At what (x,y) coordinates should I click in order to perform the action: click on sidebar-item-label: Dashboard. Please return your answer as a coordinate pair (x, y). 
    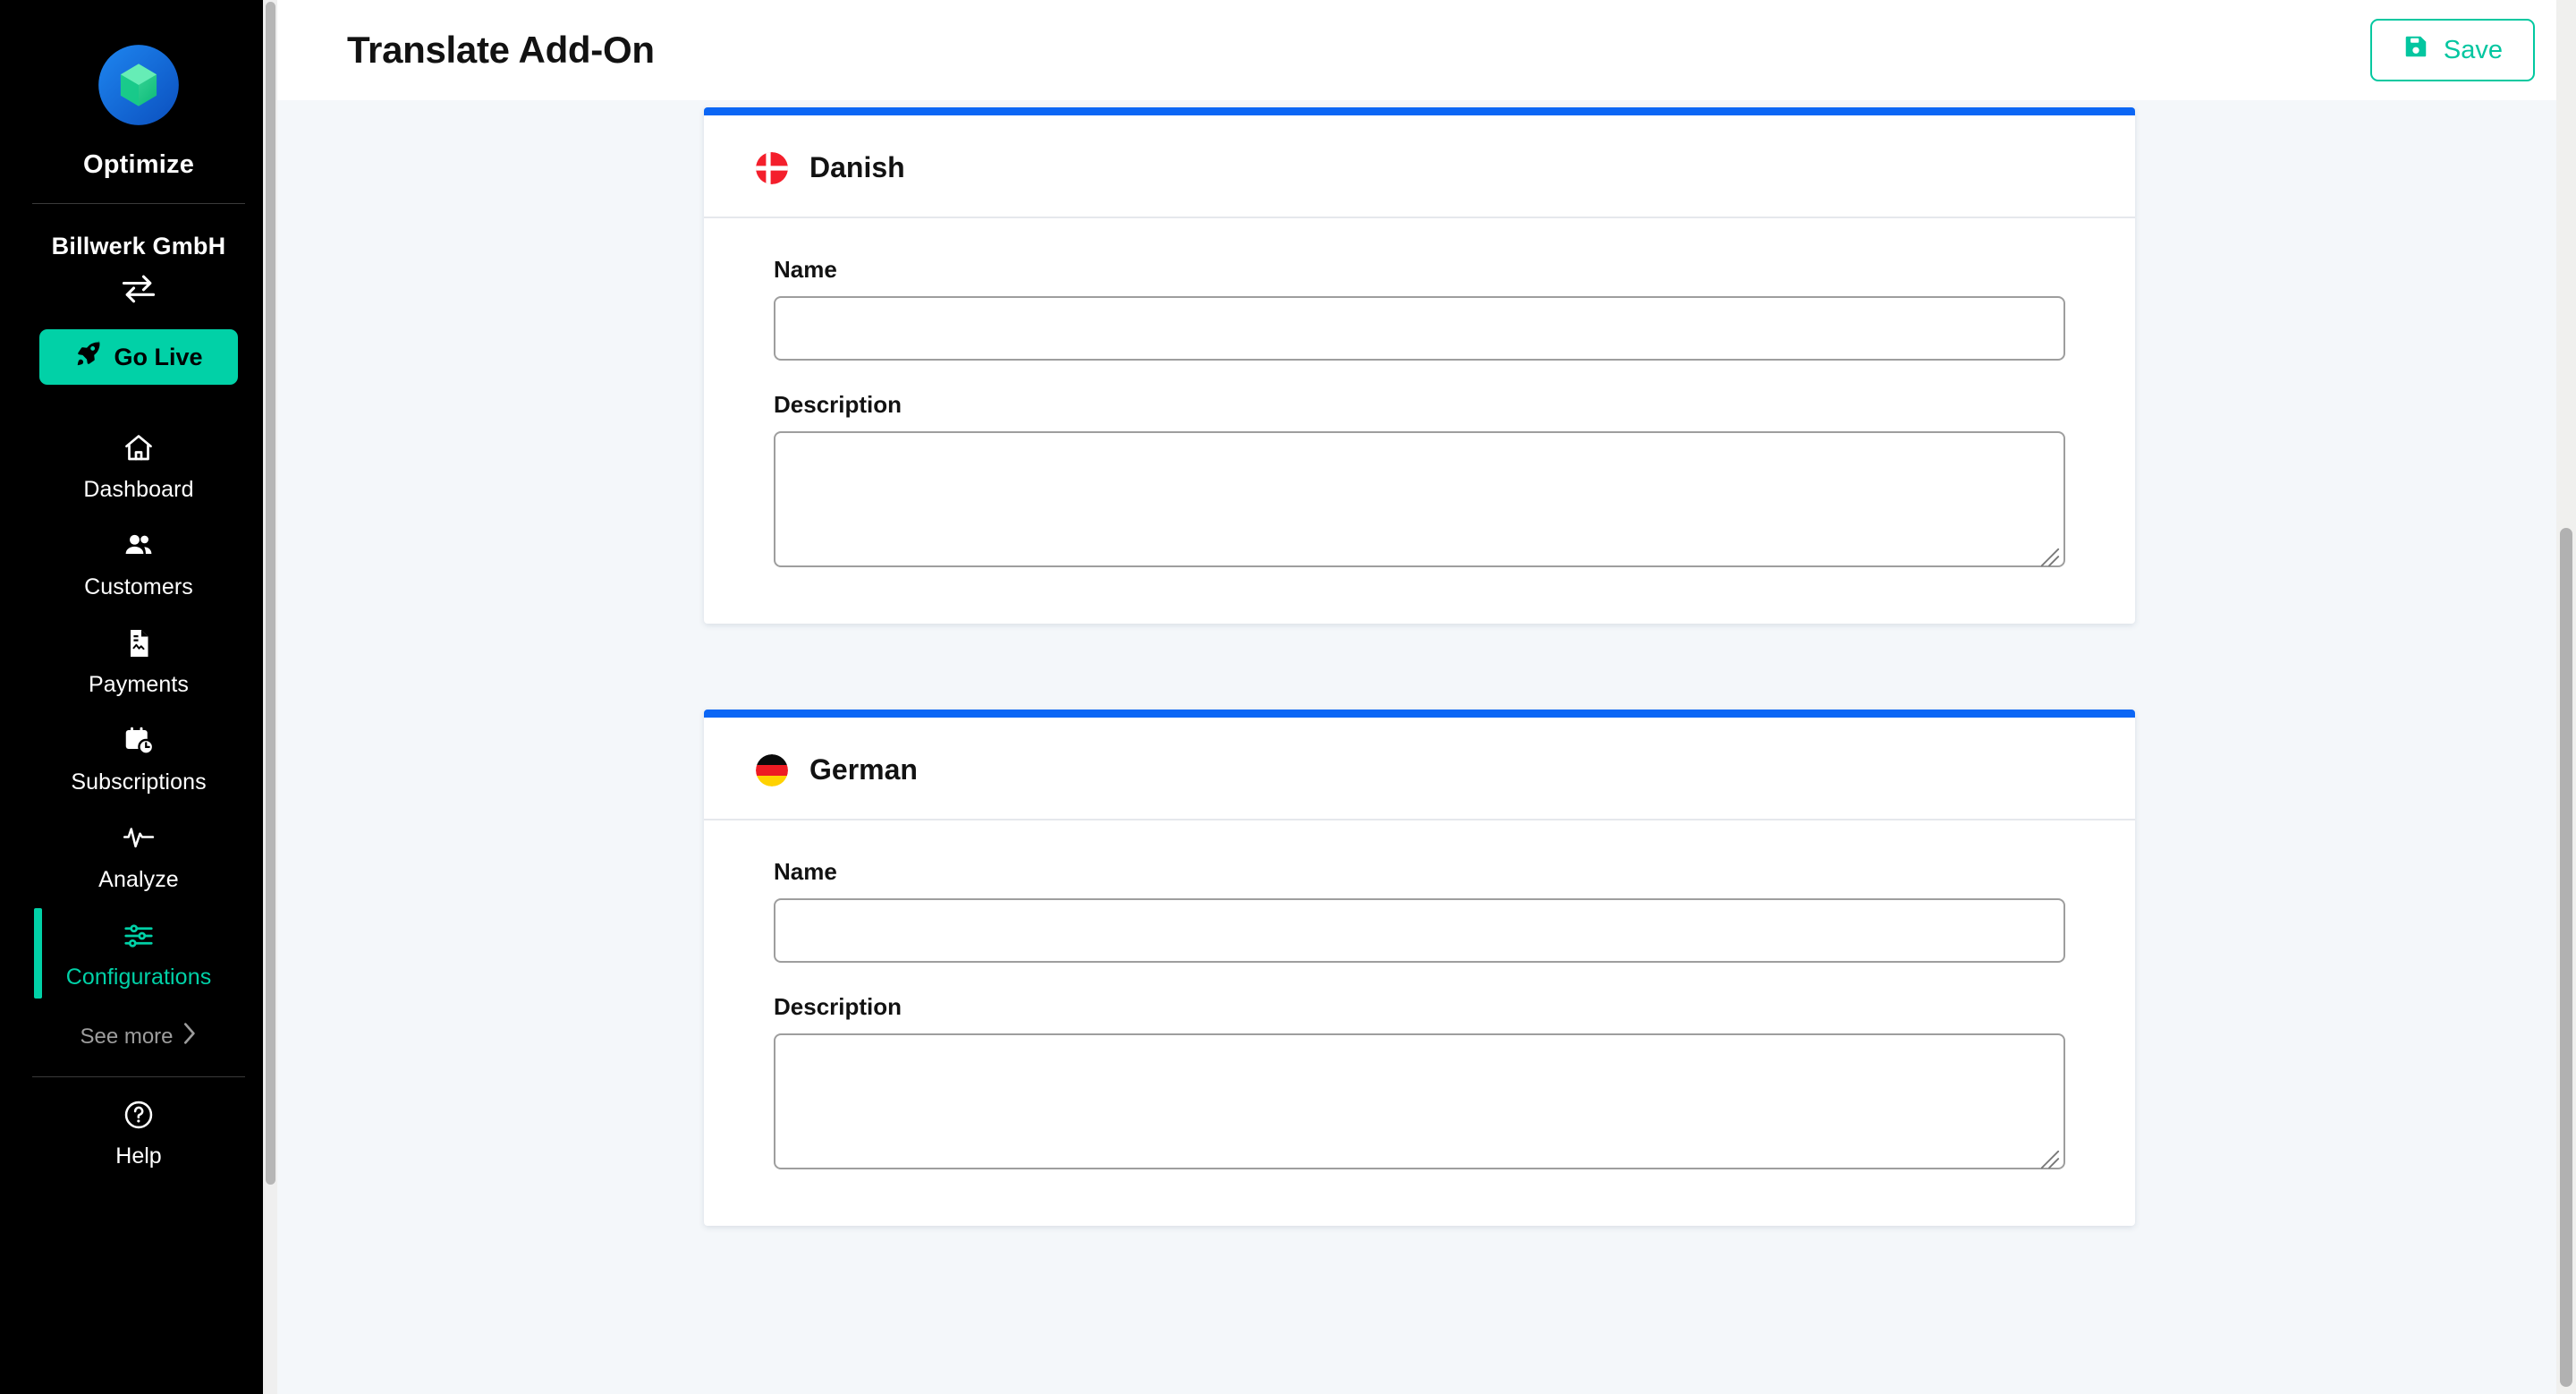
    Looking at the image, I should click on (138, 490).